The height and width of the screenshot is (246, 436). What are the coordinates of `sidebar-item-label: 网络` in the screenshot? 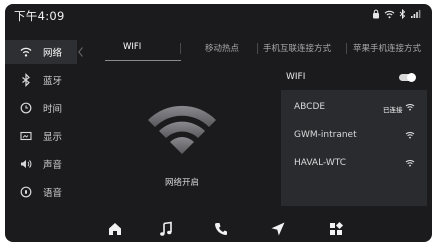 It's located at (53, 53).